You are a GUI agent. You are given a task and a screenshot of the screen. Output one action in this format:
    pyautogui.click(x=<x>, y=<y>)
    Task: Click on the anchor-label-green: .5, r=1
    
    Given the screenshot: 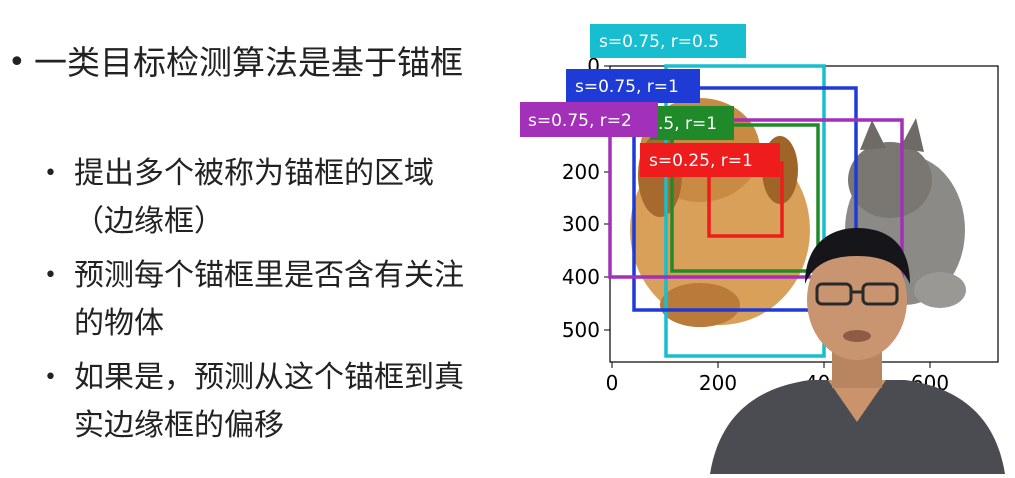 What is the action you would take?
    pyautogui.click(x=692, y=123)
    